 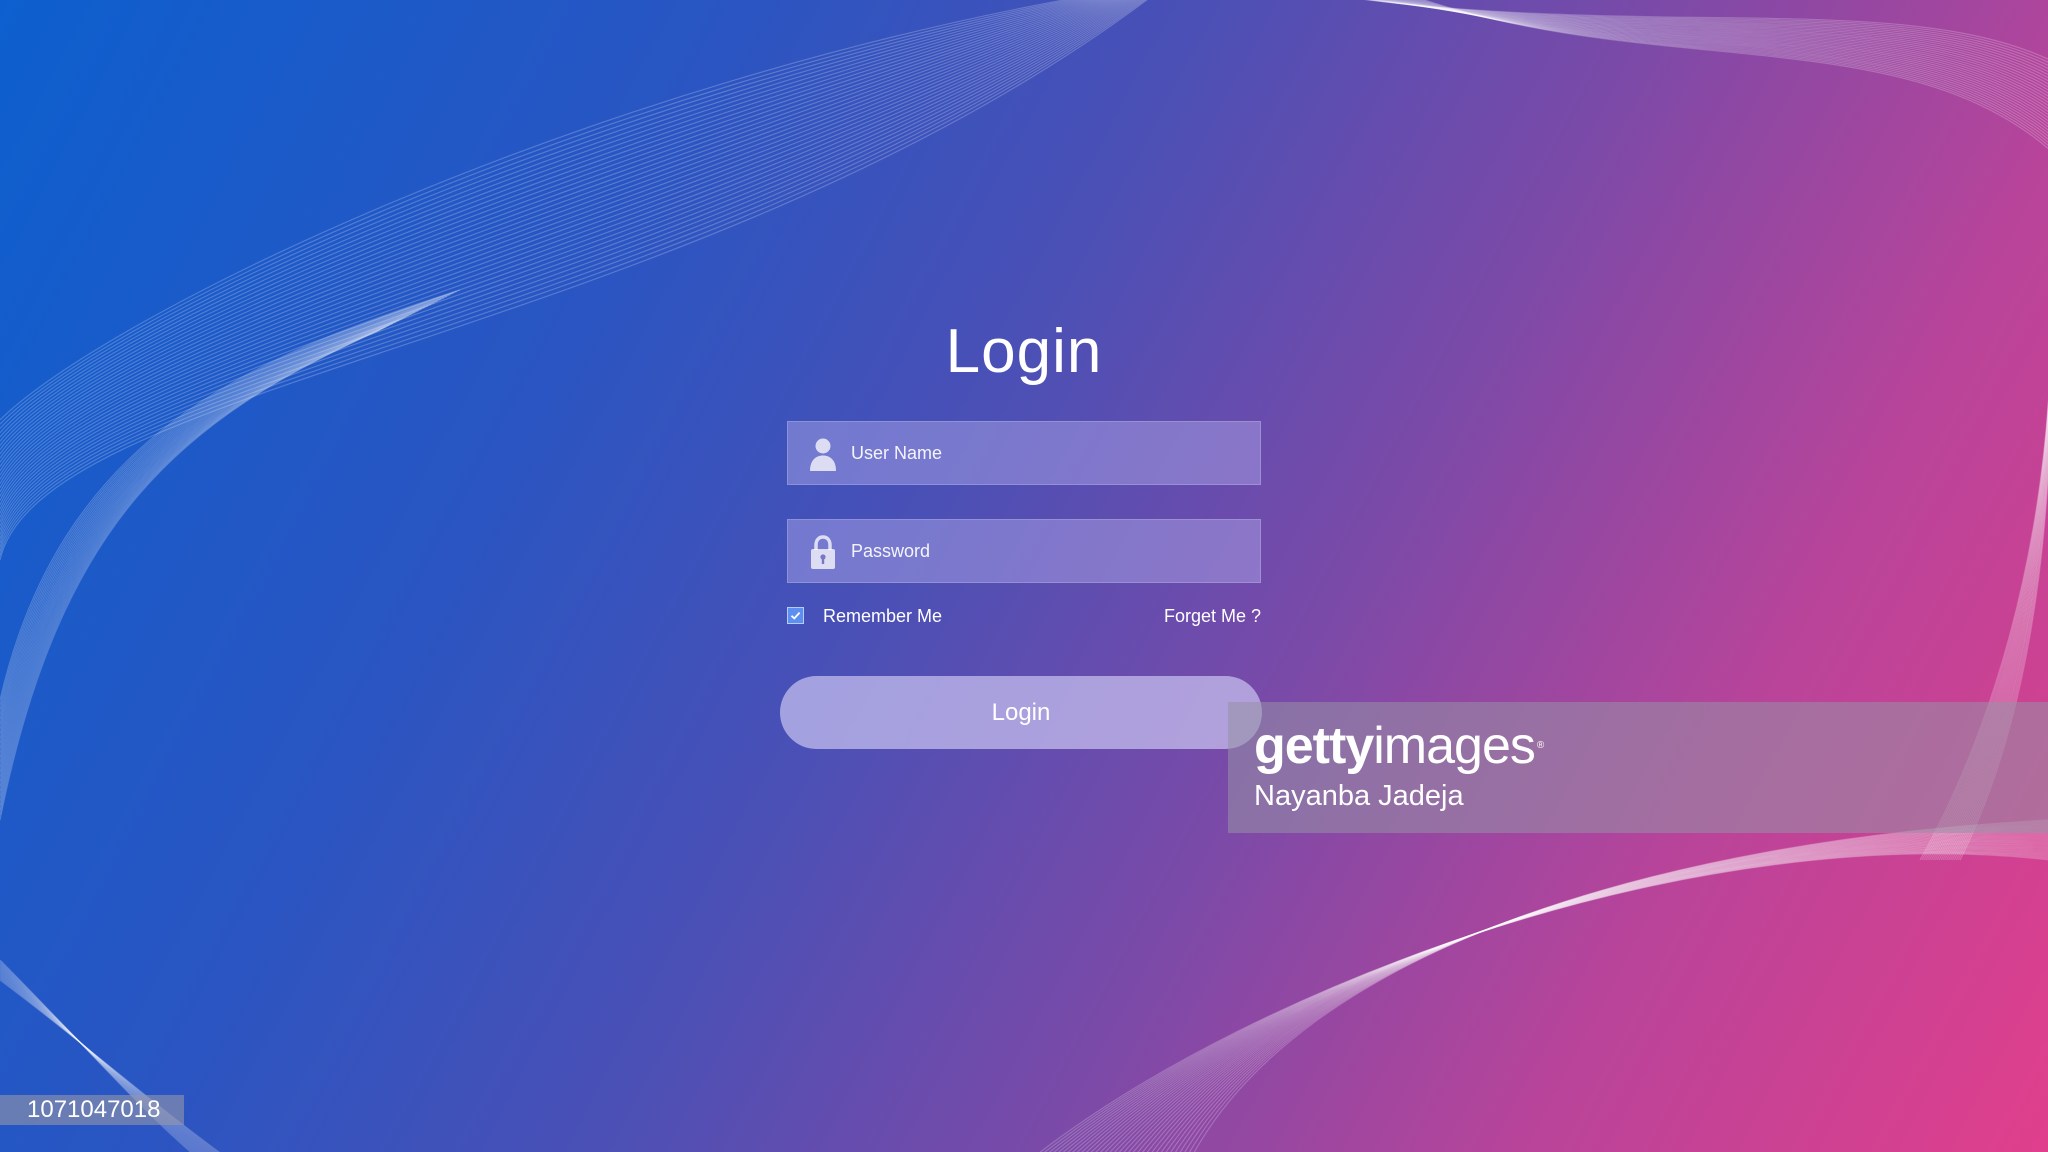 I want to click on watermark-logo-bold: getty, so click(x=1314, y=746).